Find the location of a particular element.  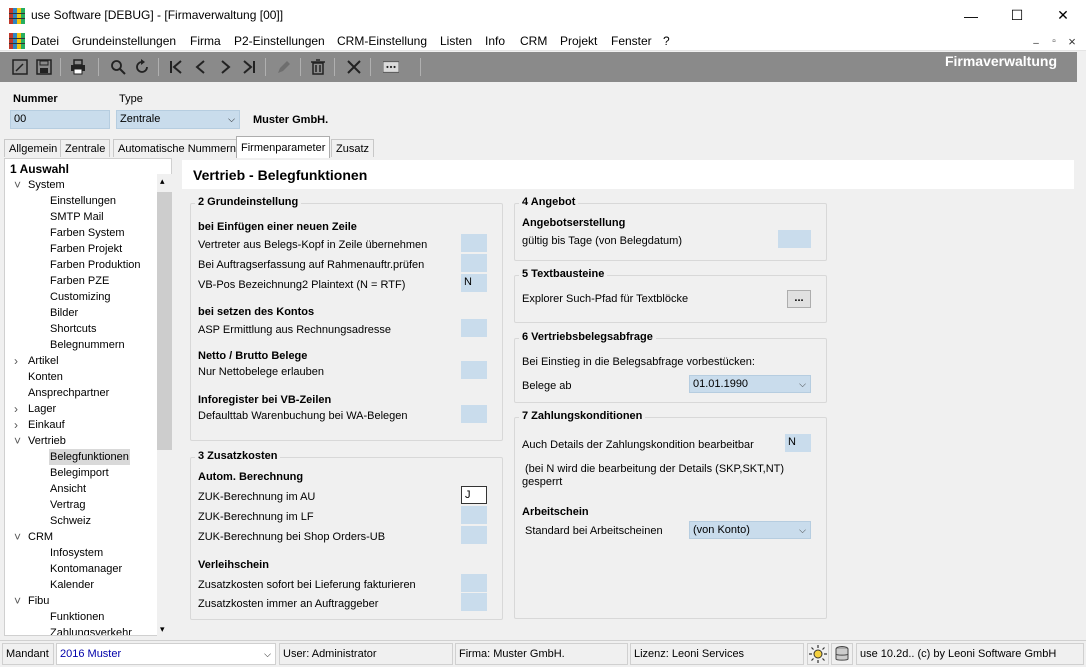

tab-automatische-nummern: Automatische Nummern is located at coordinates (177, 148).